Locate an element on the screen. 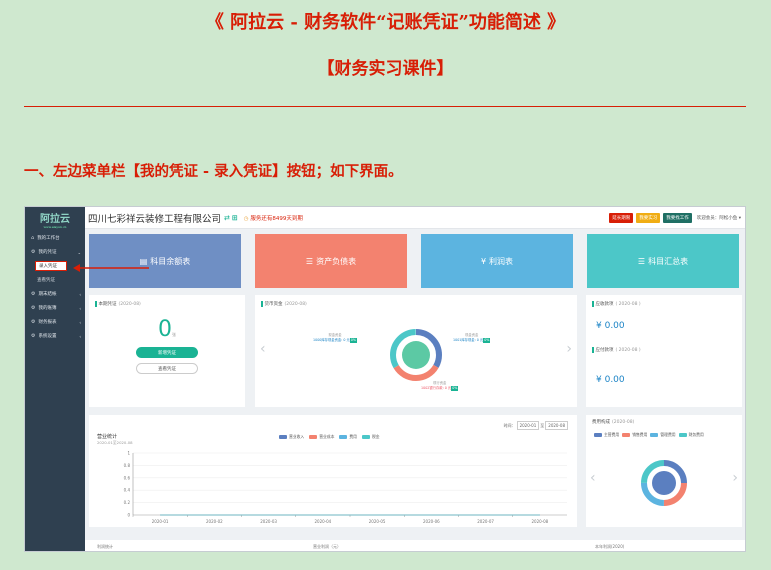  chevron-icon: ⌄ is located at coordinates (79, 252).